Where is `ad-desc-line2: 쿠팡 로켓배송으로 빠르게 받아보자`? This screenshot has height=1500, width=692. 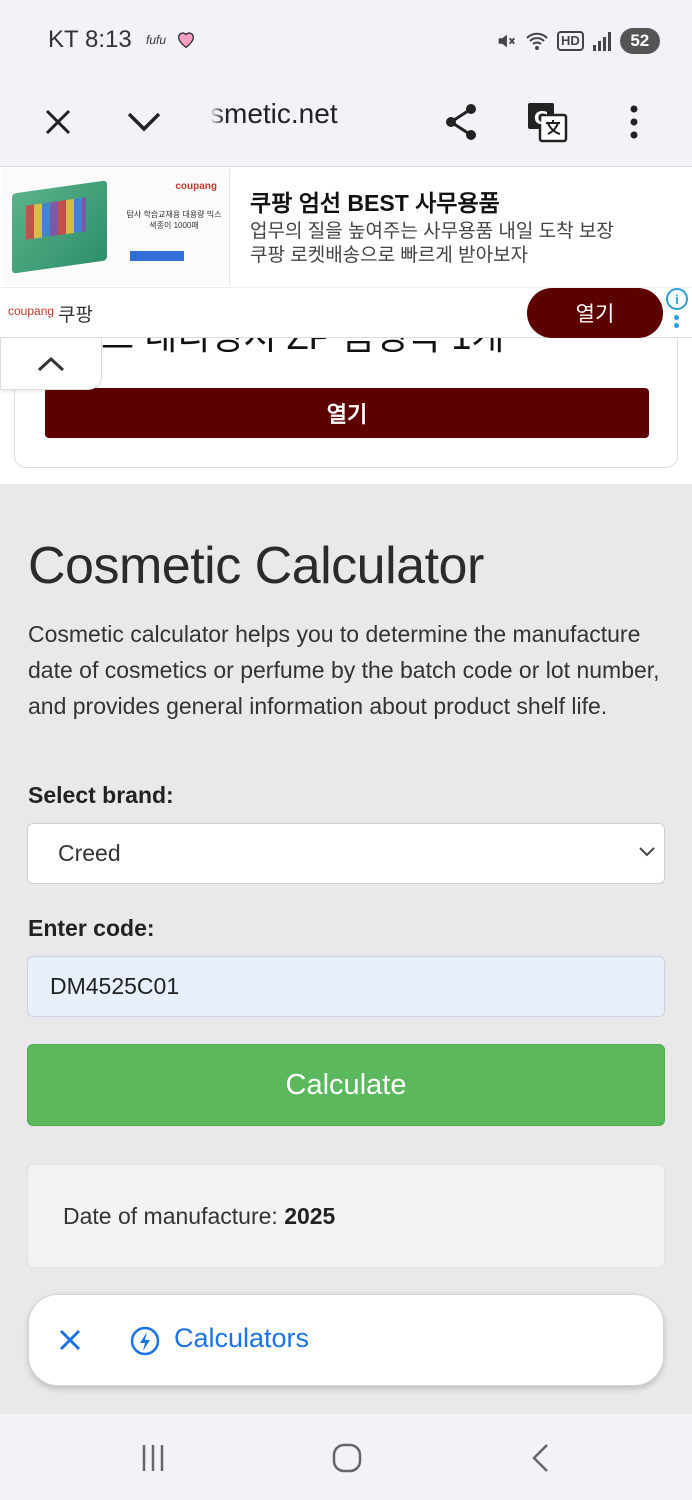
ad-desc-line2: 쿠팡 로켓배송으로 빠르게 받아보자 is located at coordinates (389, 255).